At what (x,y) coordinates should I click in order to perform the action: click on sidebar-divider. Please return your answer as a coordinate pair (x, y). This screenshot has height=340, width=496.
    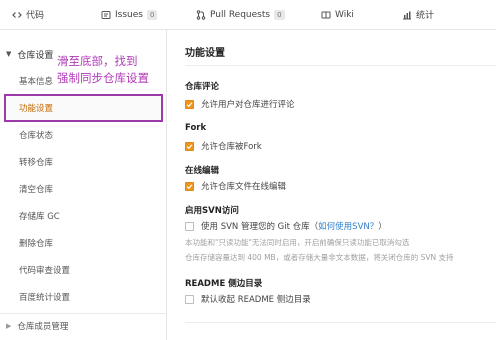
    Looking at the image, I should click on (83, 313).